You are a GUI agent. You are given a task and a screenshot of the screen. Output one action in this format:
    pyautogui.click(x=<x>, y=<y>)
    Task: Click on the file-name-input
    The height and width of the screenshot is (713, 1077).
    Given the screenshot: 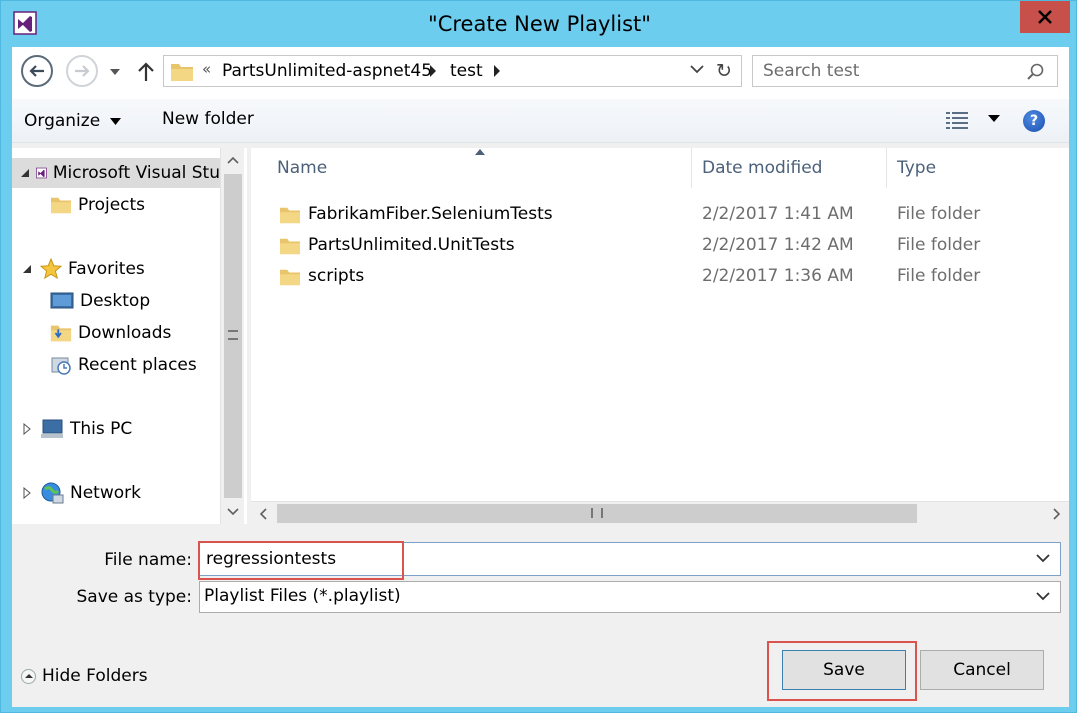 What is the action you would take?
    pyautogui.click(x=606, y=559)
    